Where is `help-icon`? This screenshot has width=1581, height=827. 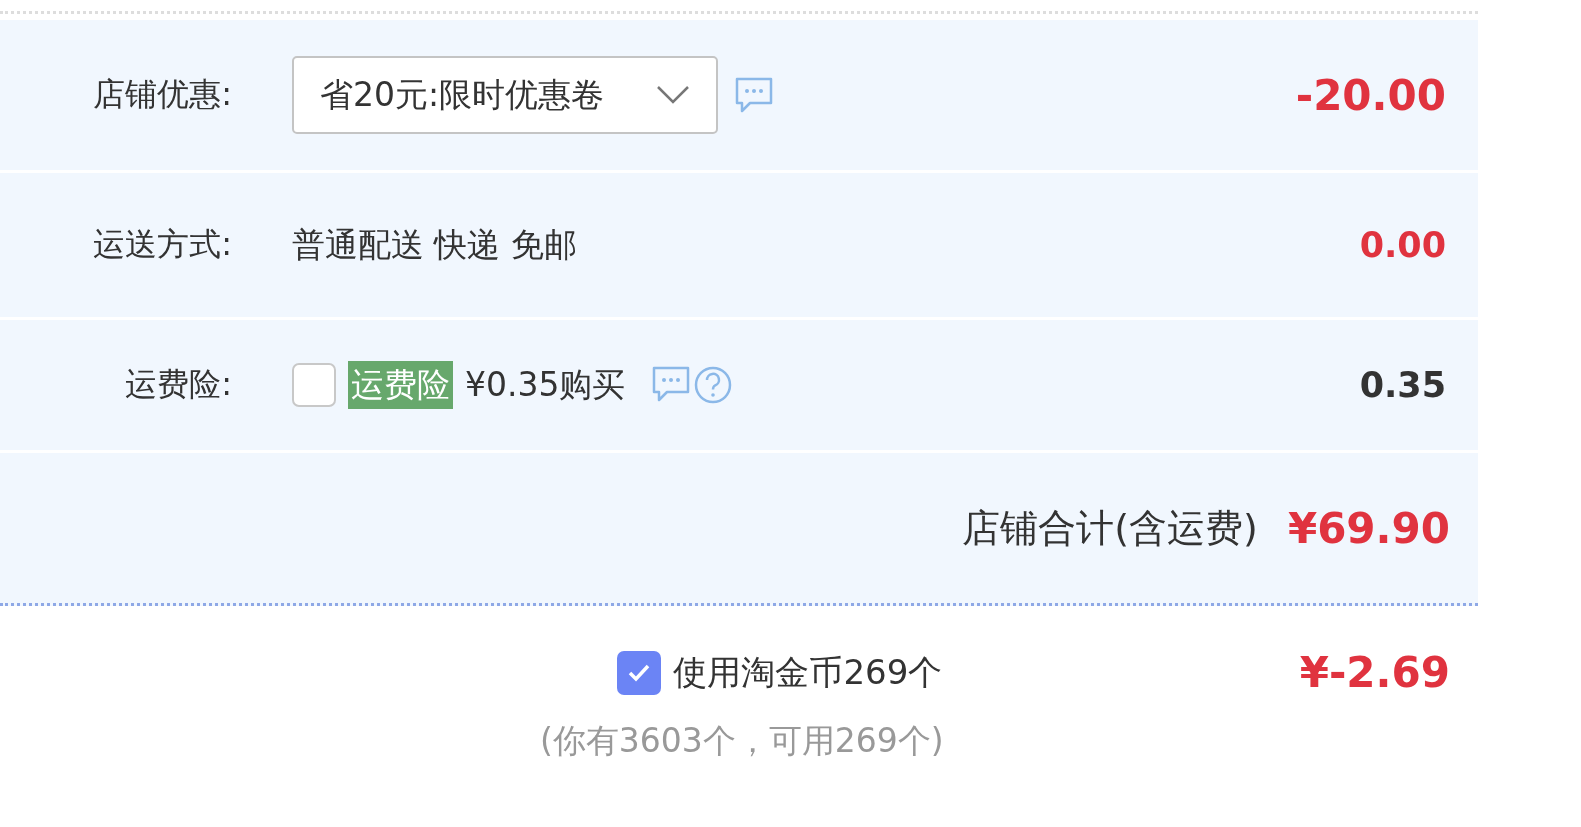
help-icon is located at coordinates (713, 385).